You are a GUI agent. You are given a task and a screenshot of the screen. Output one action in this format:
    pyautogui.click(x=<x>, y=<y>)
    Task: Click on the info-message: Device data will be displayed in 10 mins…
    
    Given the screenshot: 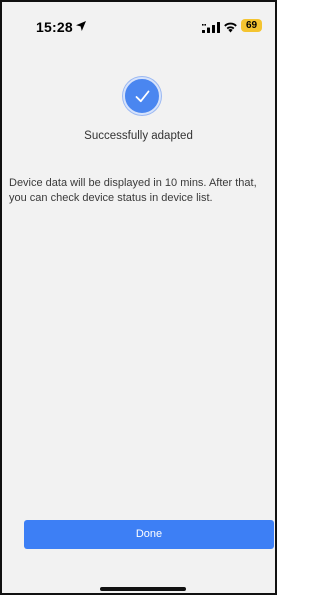 What is the action you would take?
    pyautogui.click(x=133, y=190)
    